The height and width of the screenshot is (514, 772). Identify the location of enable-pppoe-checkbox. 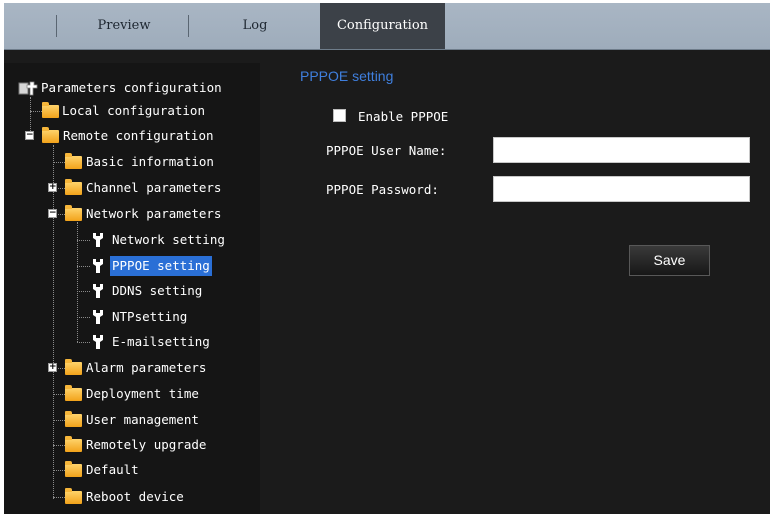
(339, 115).